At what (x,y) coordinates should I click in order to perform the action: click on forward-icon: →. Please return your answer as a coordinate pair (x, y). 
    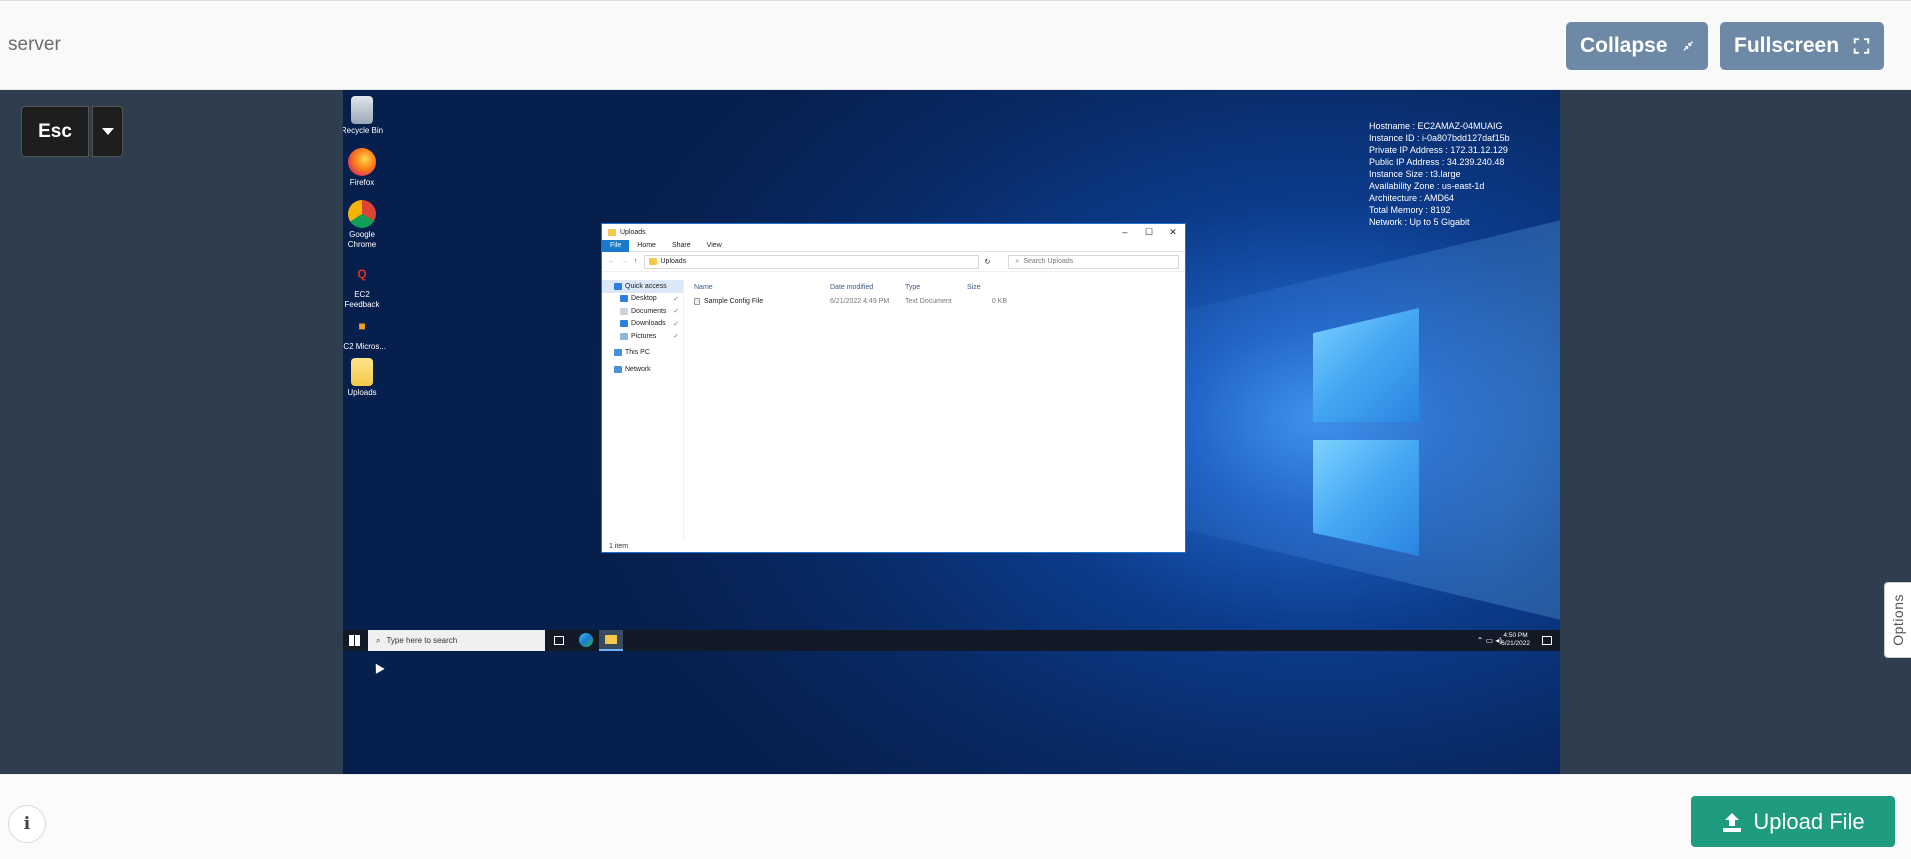
    Looking at the image, I should click on (624, 261).